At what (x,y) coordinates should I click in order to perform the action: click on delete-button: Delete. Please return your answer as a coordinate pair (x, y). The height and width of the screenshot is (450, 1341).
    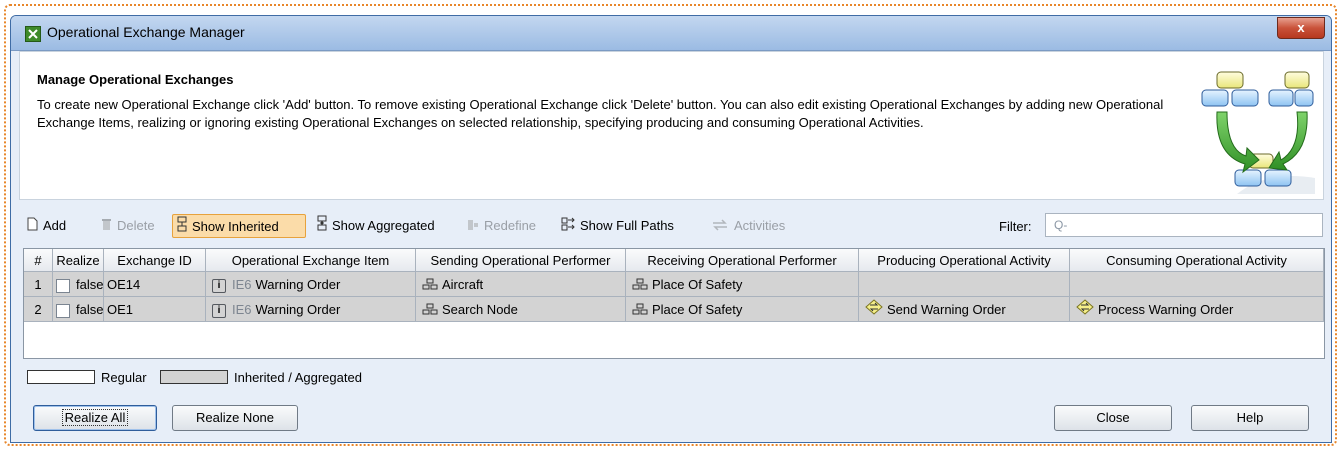
    Looking at the image, I should click on (128, 226).